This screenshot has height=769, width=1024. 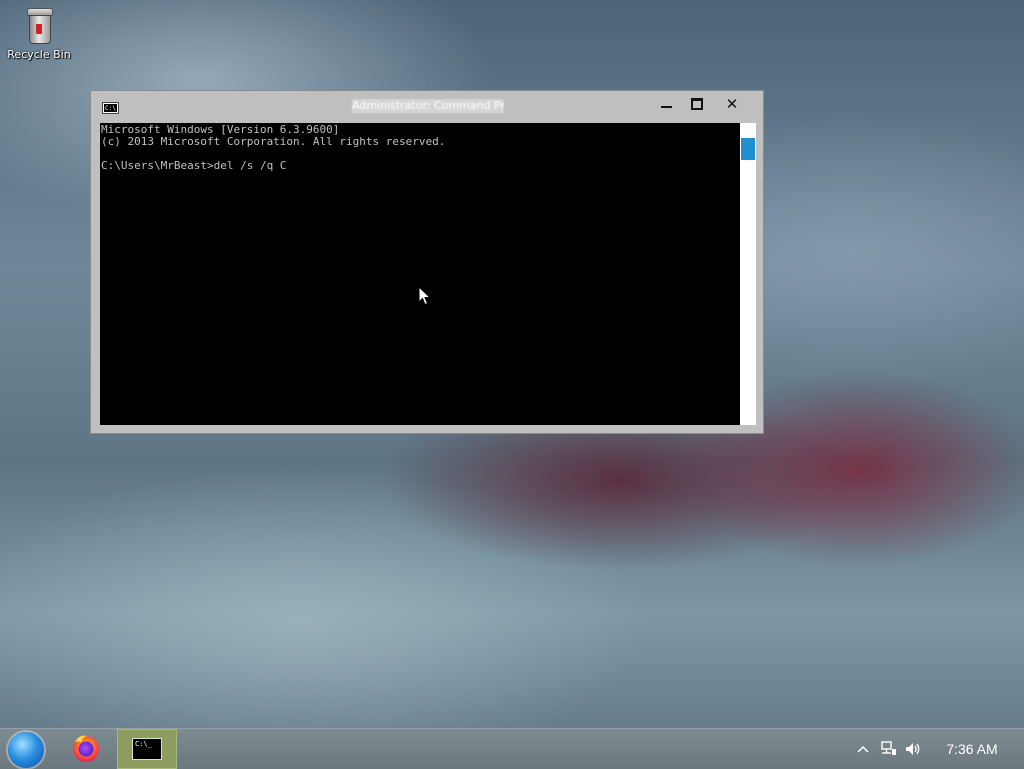 What do you see at coordinates (863, 749) in the screenshot?
I see `chevron-up-icon` at bounding box center [863, 749].